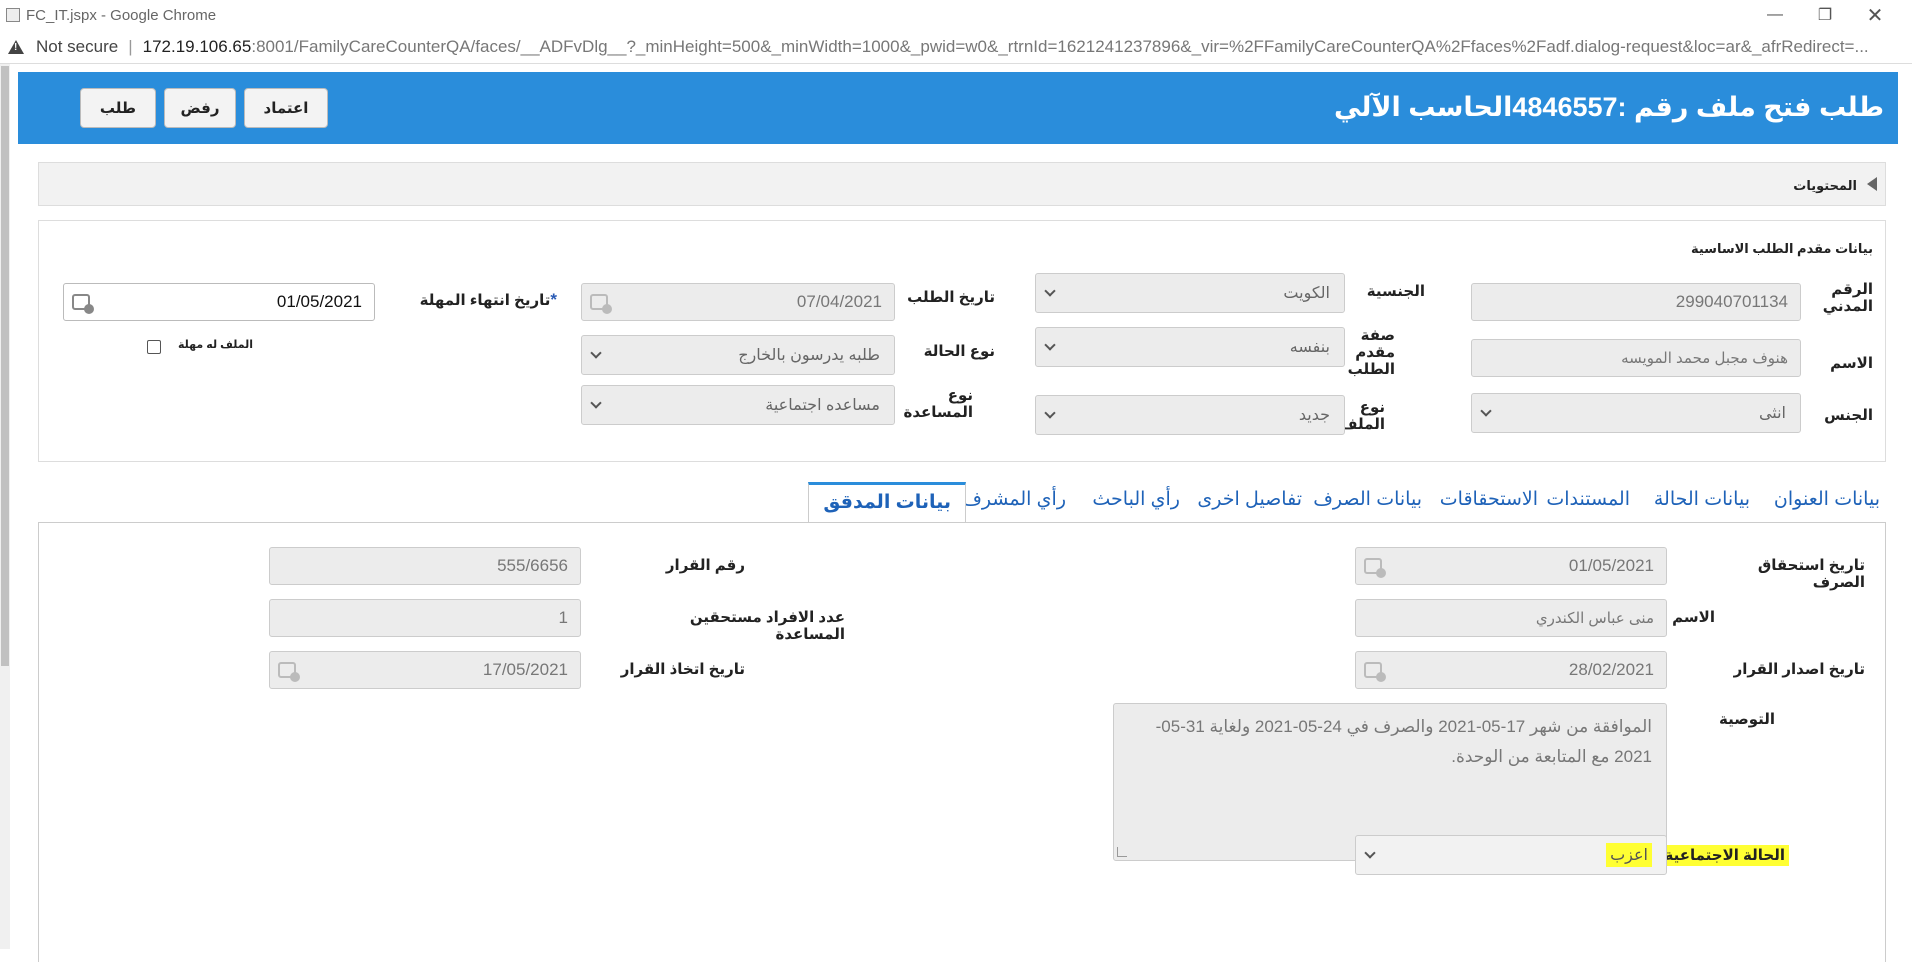 The width and height of the screenshot is (1912, 962). What do you see at coordinates (1636, 358) in the screenshot?
I see `name-field: هنوف مجبل محمد المويسه` at bounding box center [1636, 358].